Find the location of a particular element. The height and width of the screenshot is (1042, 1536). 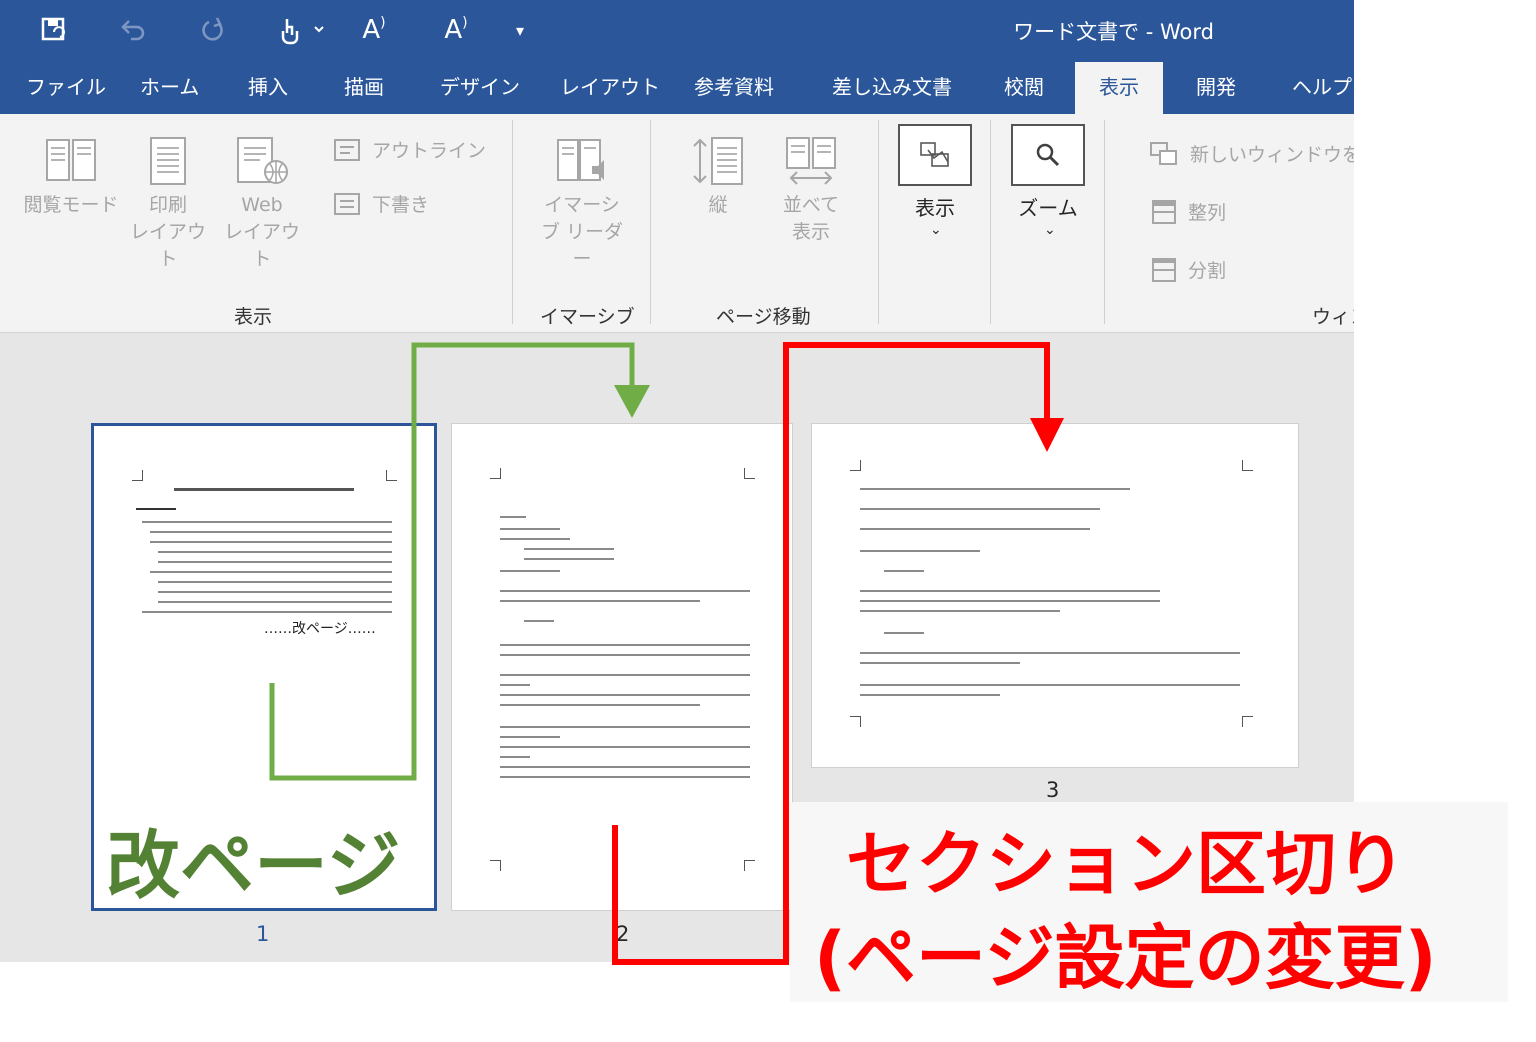

draft-label: 下書き is located at coordinates (401, 205).